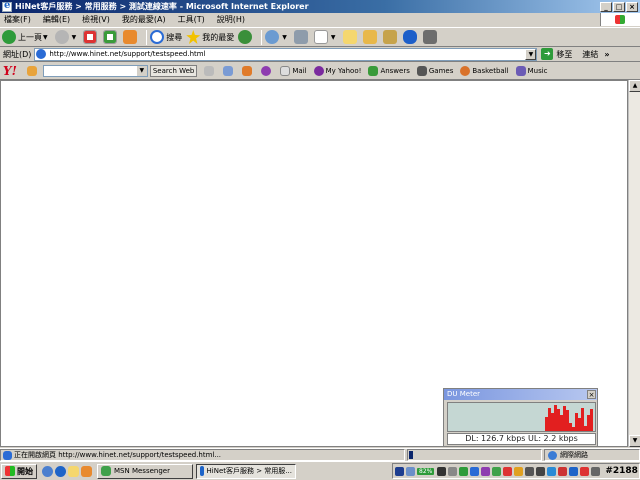  I want to click on yahoo-mail-label: Mail, so click(299, 70).